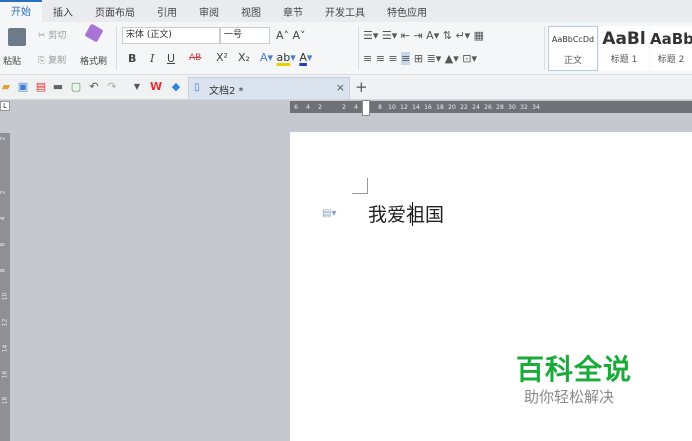  I want to click on underline-button: U, so click(171, 58).